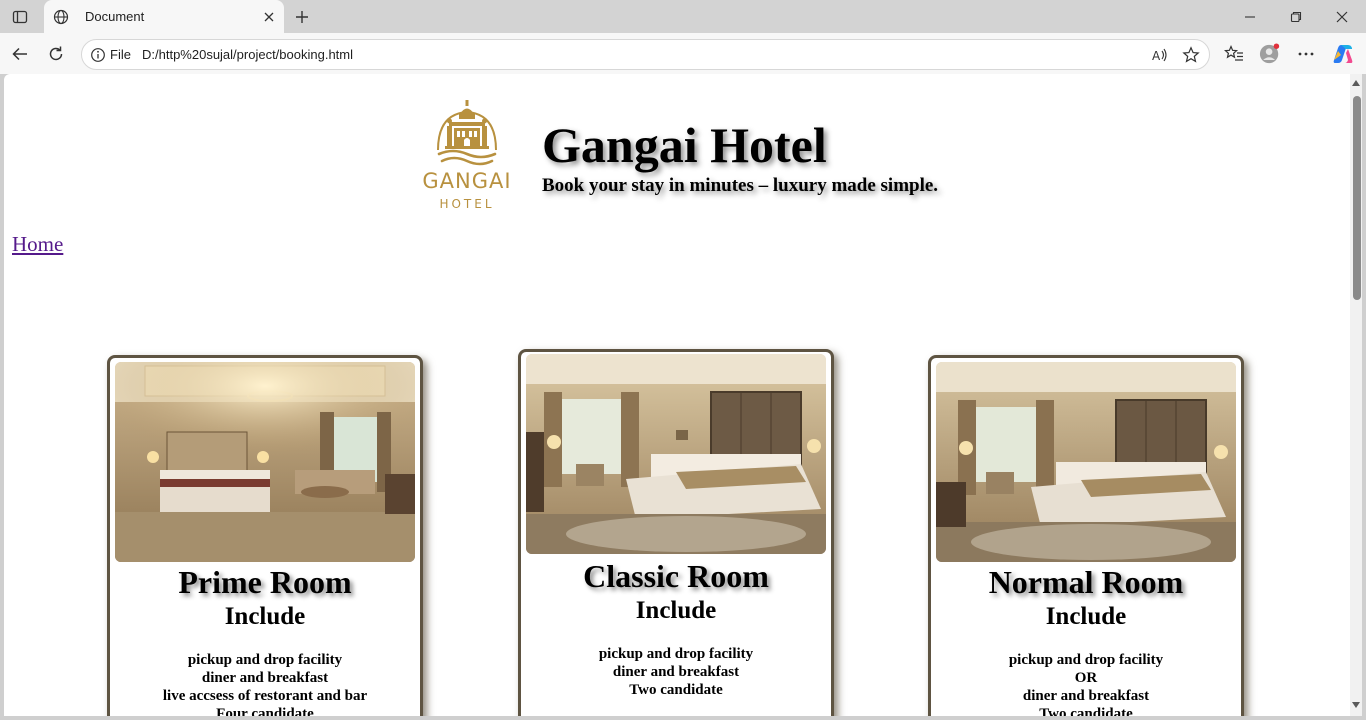  I want to click on logo-subtext: HOTEL, so click(466, 204).